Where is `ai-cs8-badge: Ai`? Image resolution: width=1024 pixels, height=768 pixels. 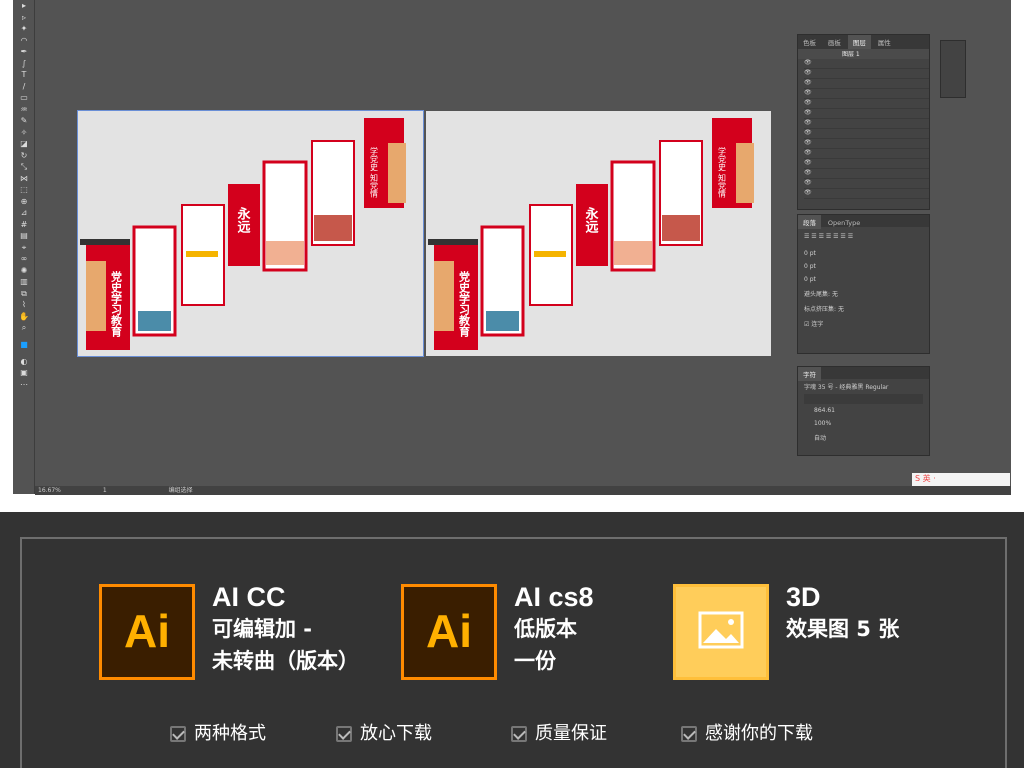
ai-cs8-badge: Ai is located at coordinates (449, 632).